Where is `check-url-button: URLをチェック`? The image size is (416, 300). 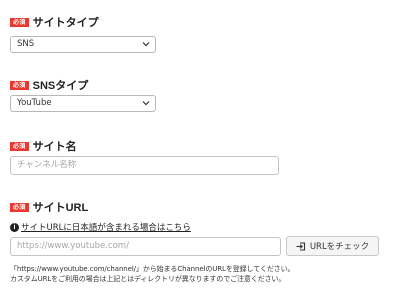 check-url-button: URLをチェック is located at coordinates (332, 246).